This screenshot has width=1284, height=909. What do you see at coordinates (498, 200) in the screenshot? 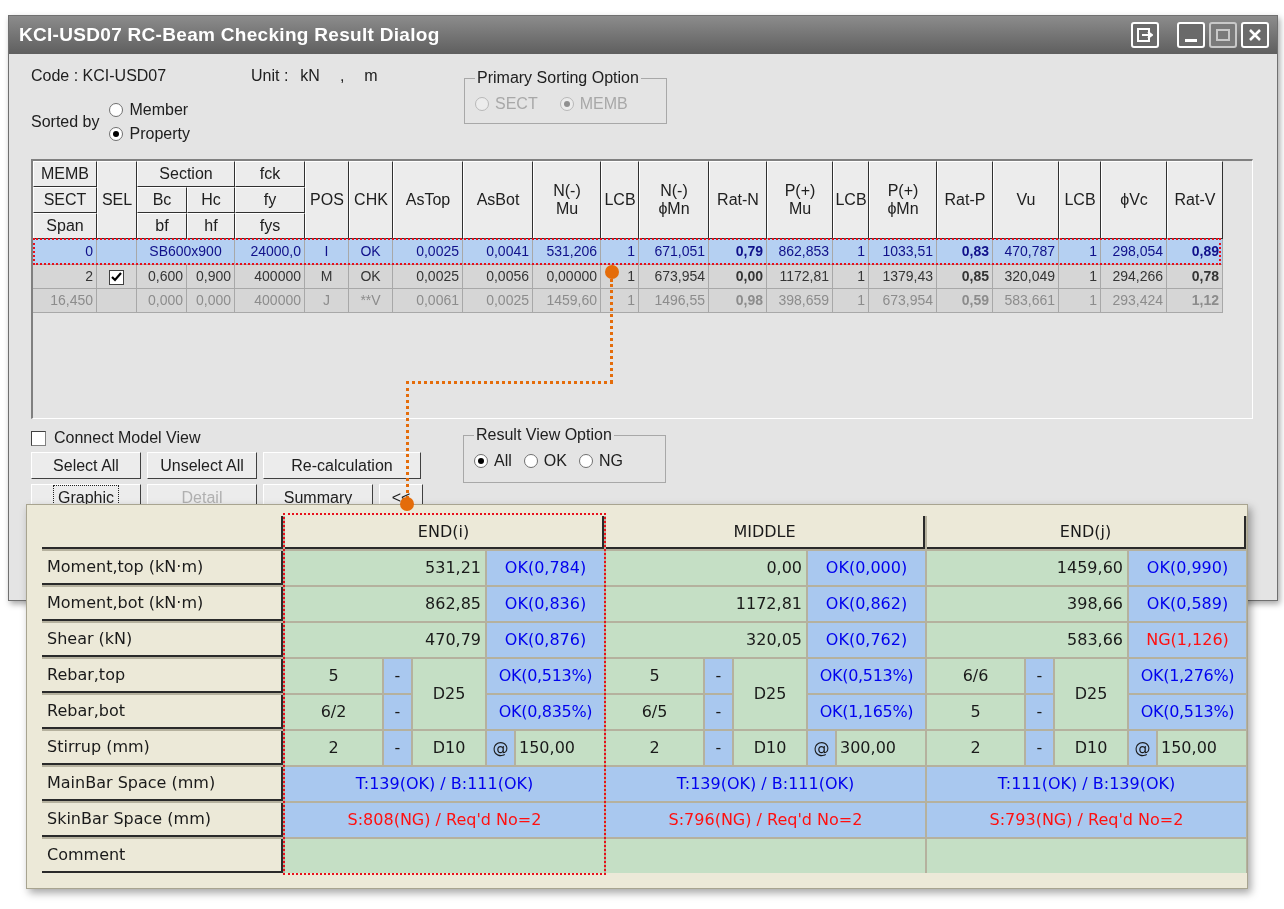
I see `column-header: AsBot` at bounding box center [498, 200].